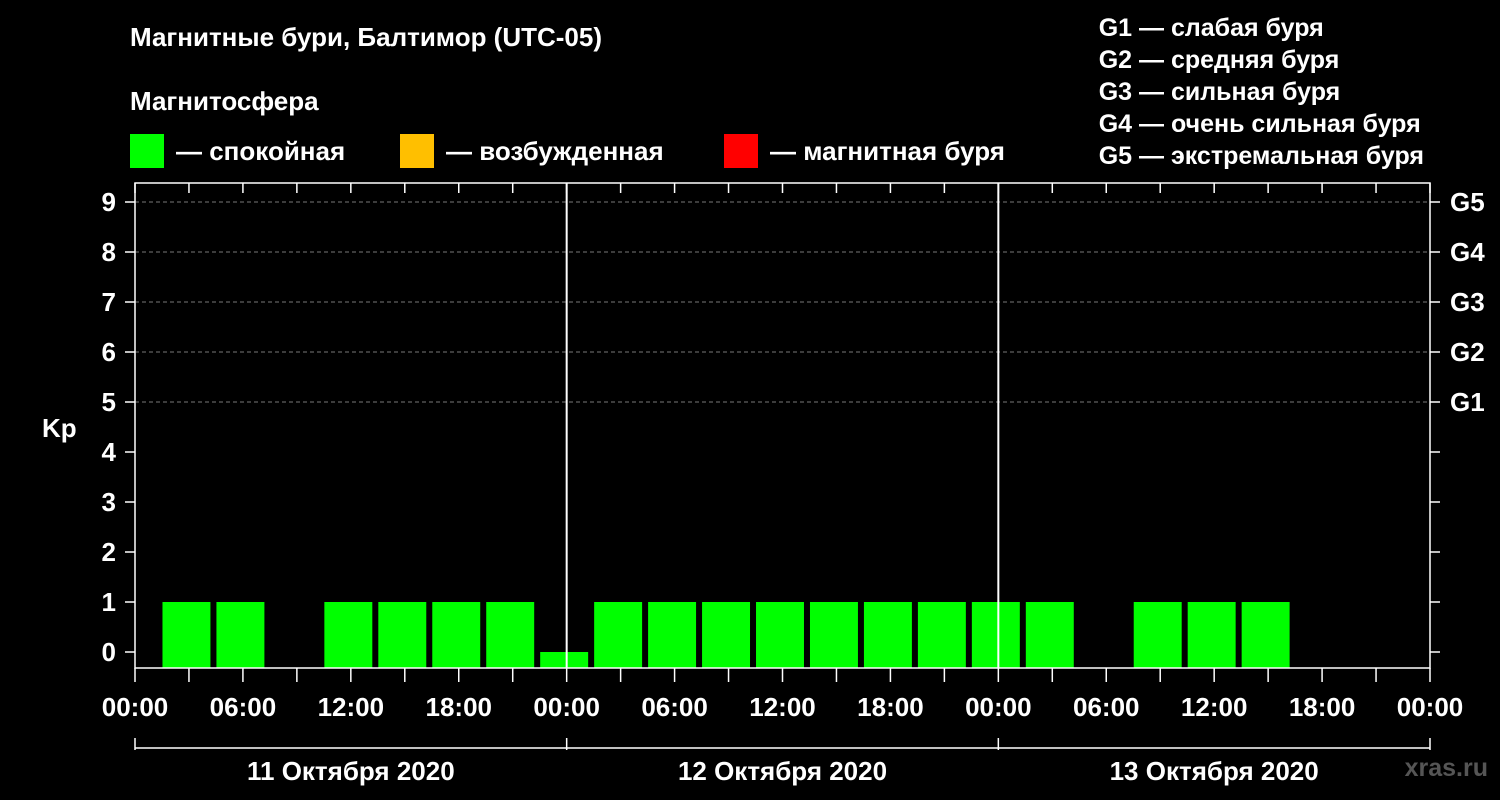 The image size is (1500, 800). Describe the element at coordinates (1446, 768) in the screenshot. I see `watermark: xras.ru` at that location.